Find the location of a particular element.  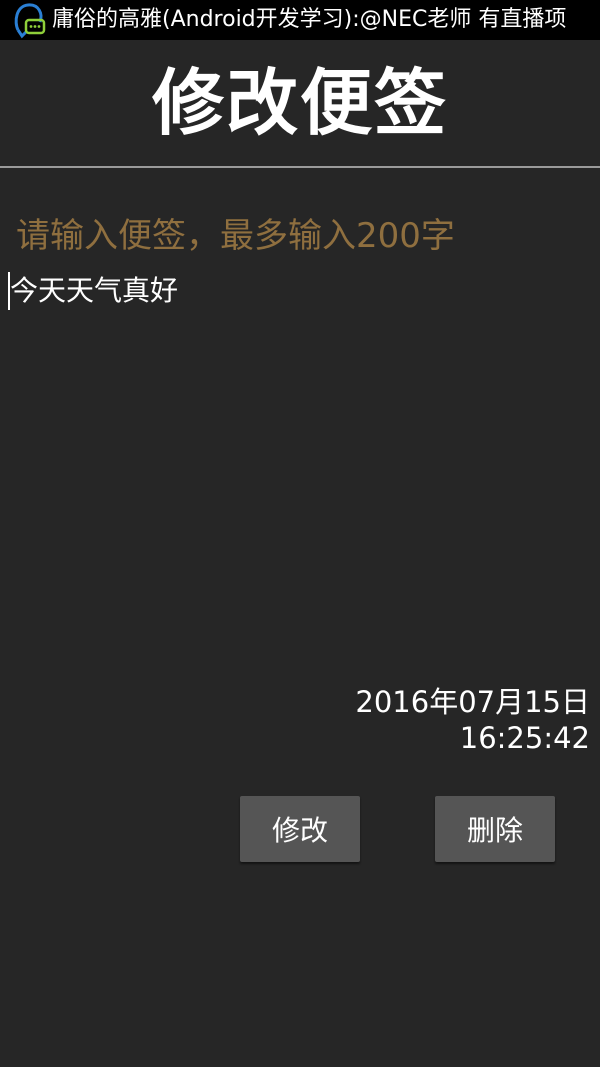

timestamp-time: 16:25:42 is located at coordinates (524, 738).